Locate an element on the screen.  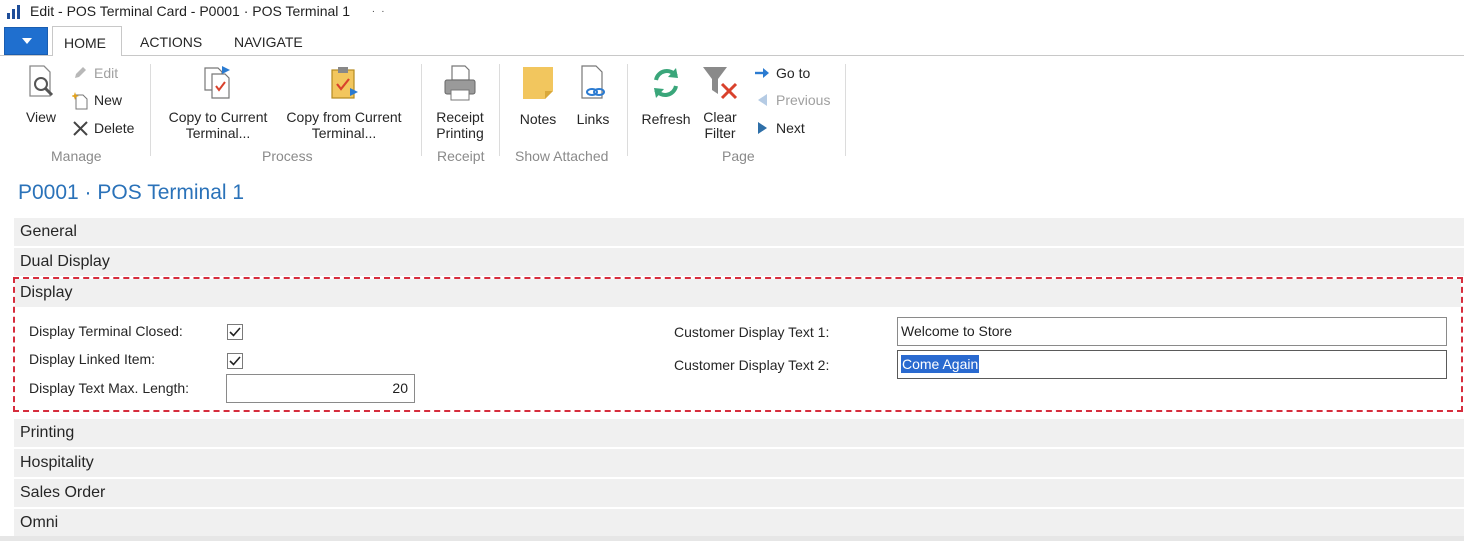
customer-display-text2-label: Customer Display Text 2: is located at coordinates (752, 365).